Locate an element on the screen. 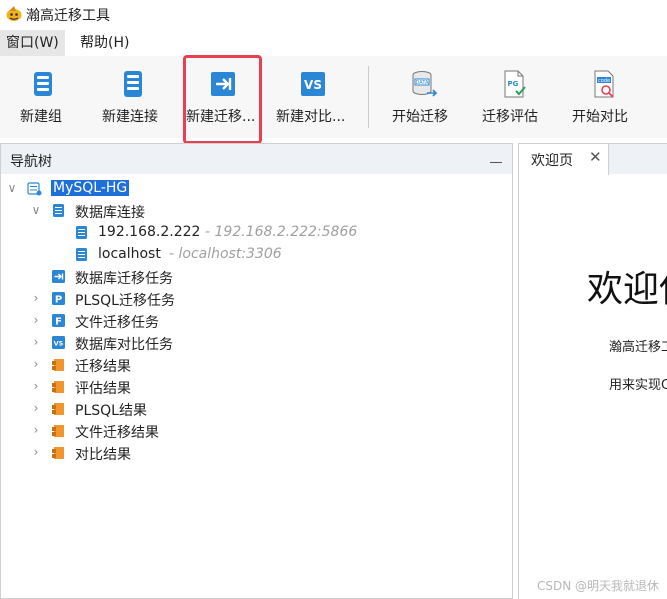 This screenshot has width=667, height=599. svg-text: PG is located at coordinates (513, 84).